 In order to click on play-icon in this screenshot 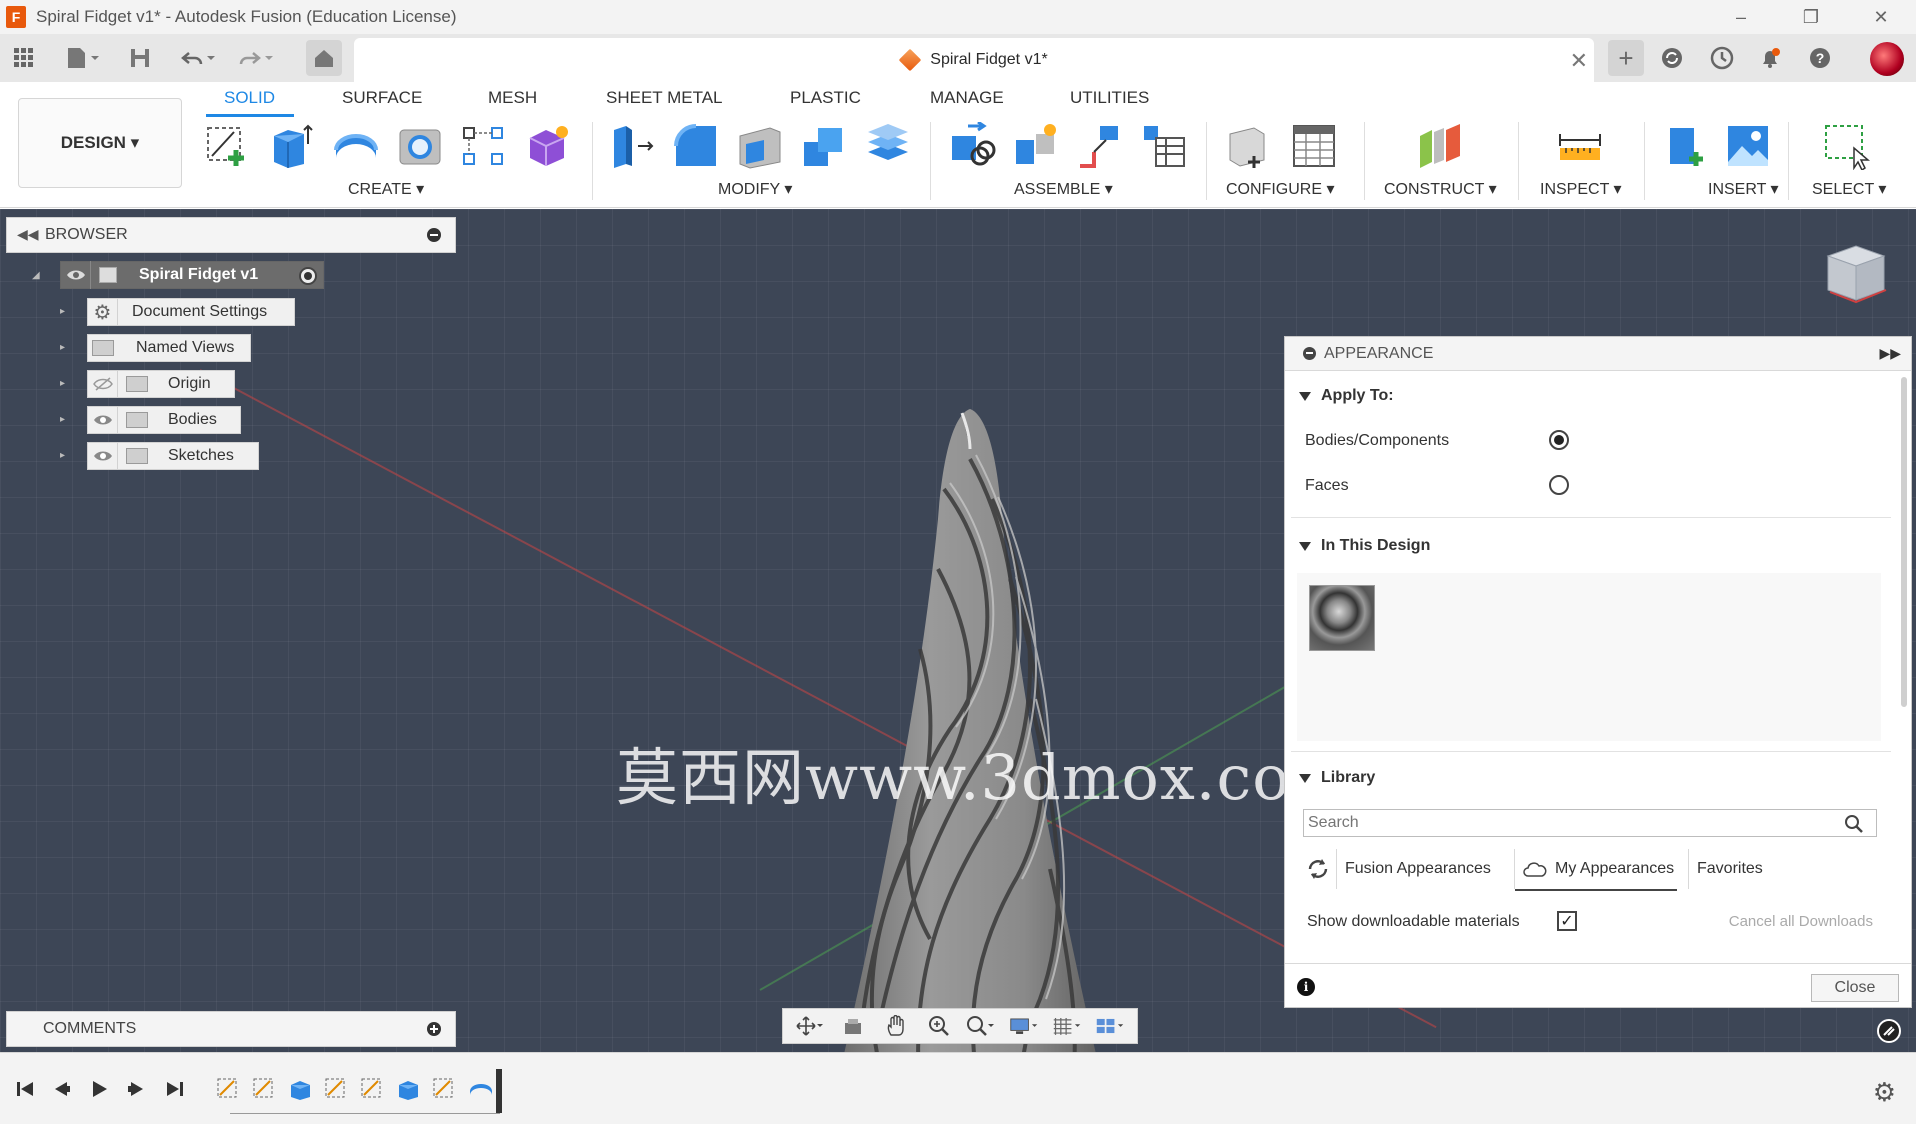, I will do `click(99, 1089)`.